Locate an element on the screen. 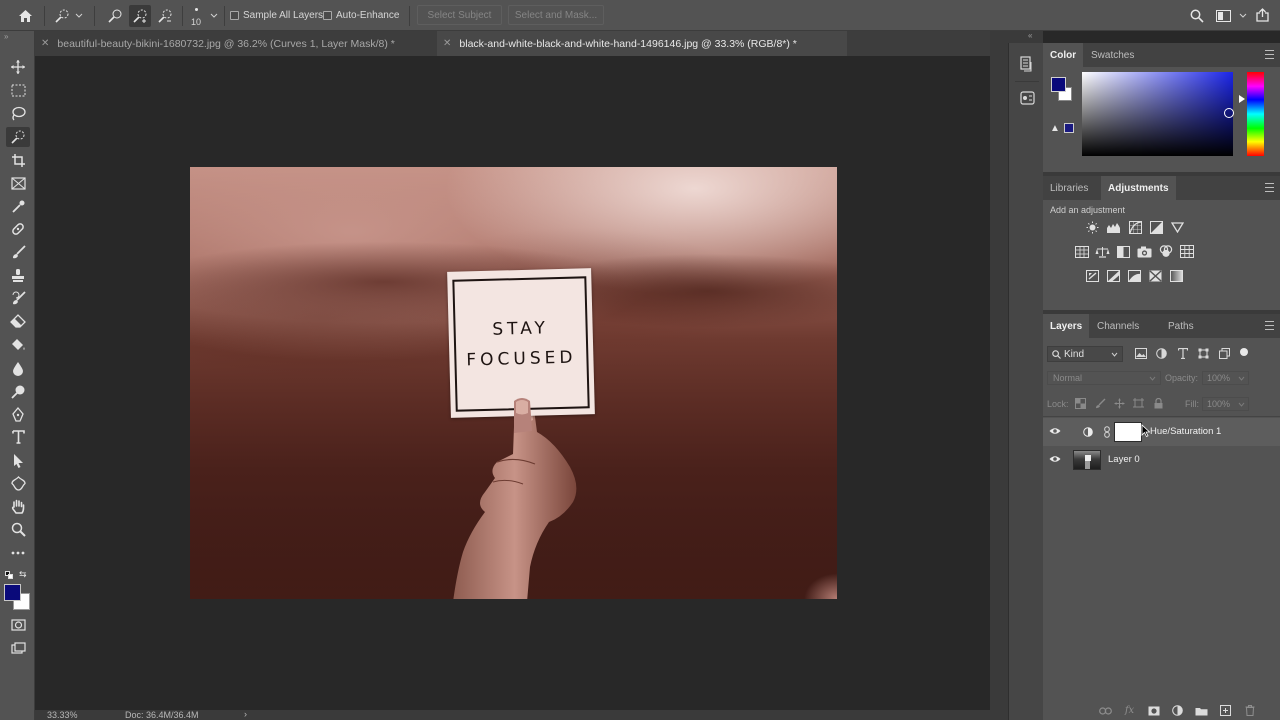  eraser-tool-icon is located at coordinates (18, 321).